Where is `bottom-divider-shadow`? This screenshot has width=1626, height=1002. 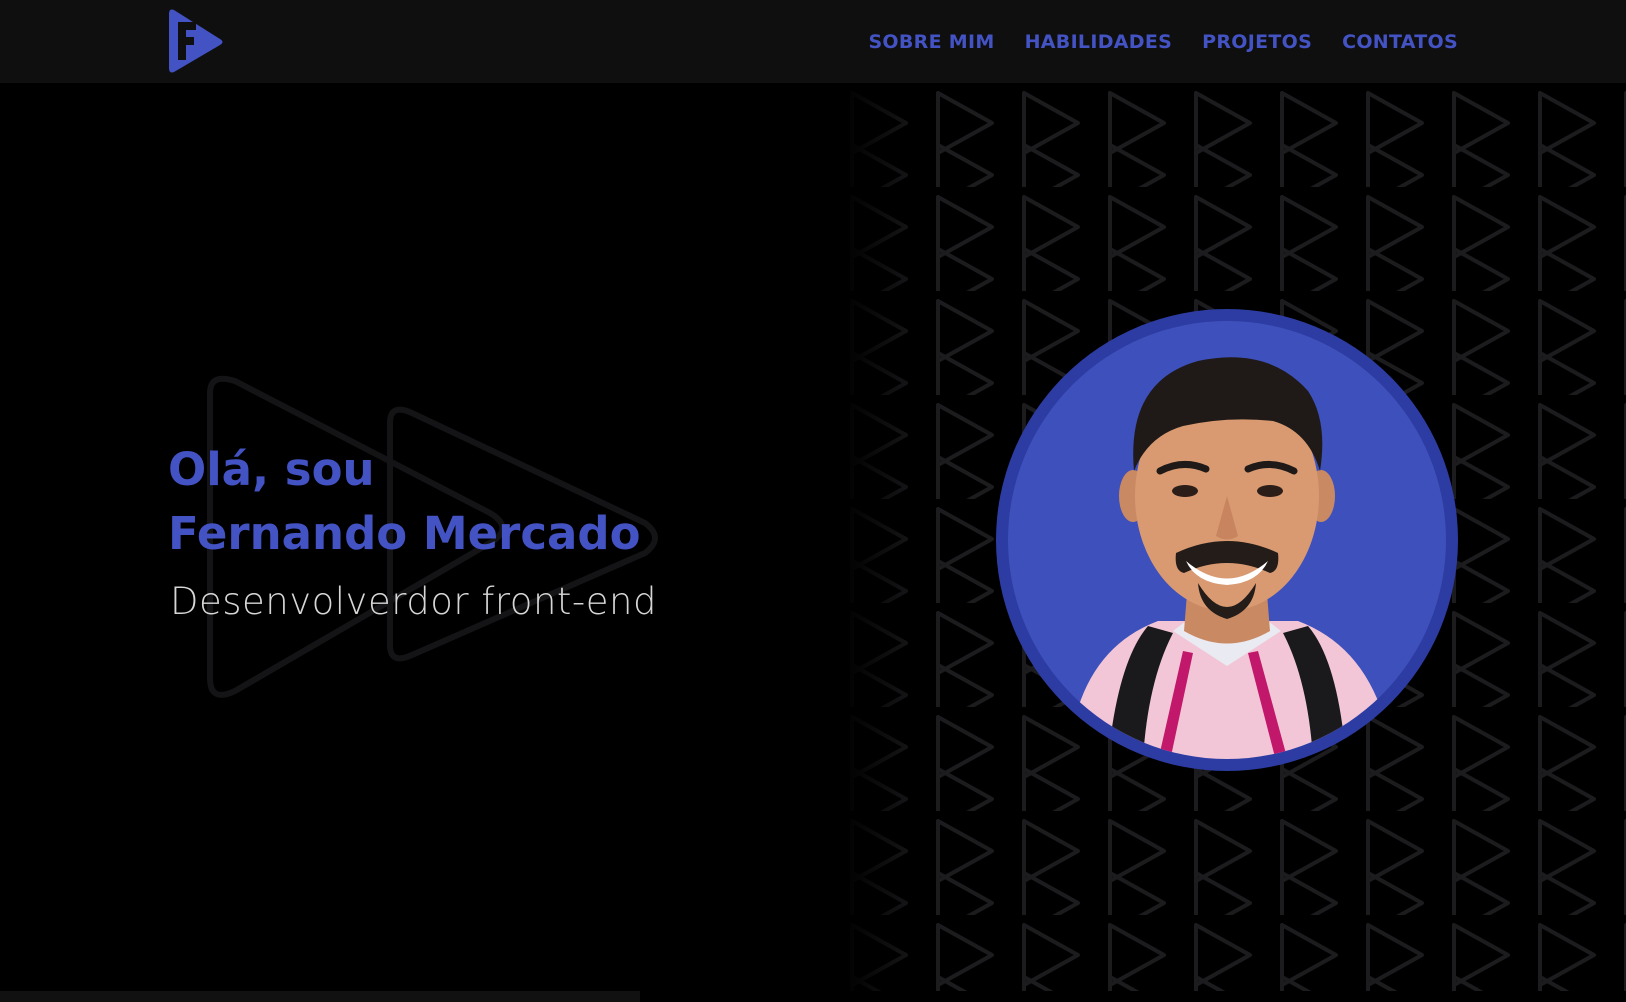
bottom-divider-shadow is located at coordinates (1133, 996).